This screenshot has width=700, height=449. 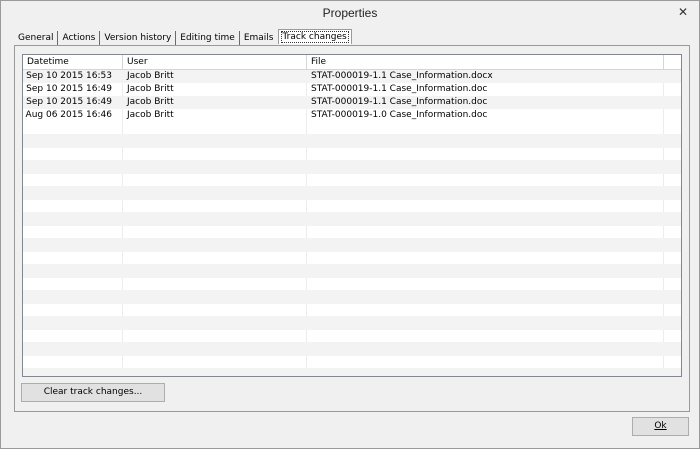 What do you see at coordinates (683, 12) in the screenshot?
I see `close-icon: ✕` at bounding box center [683, 12].